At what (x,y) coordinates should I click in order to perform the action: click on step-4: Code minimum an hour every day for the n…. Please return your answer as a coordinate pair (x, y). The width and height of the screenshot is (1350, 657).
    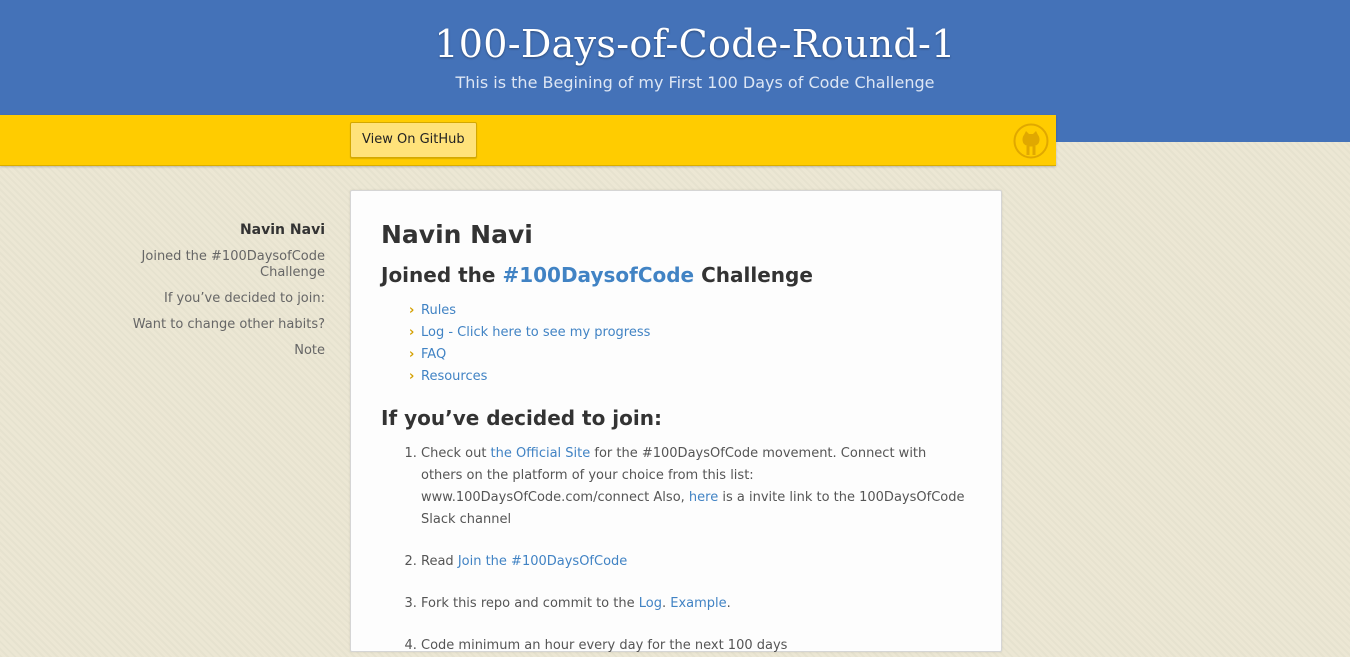
    Looking at the image, I should click on (696, 646).